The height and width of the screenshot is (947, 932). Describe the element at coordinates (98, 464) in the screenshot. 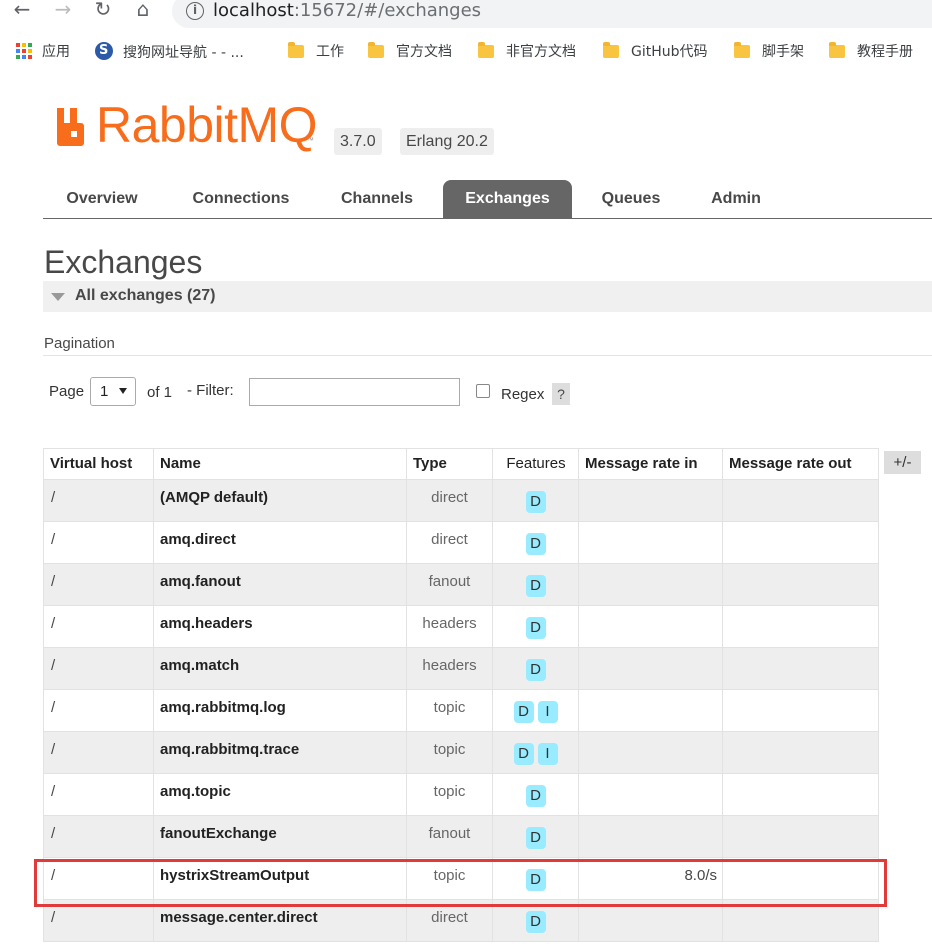

I see `column-header-virtual-host: Virtual host` at that location.